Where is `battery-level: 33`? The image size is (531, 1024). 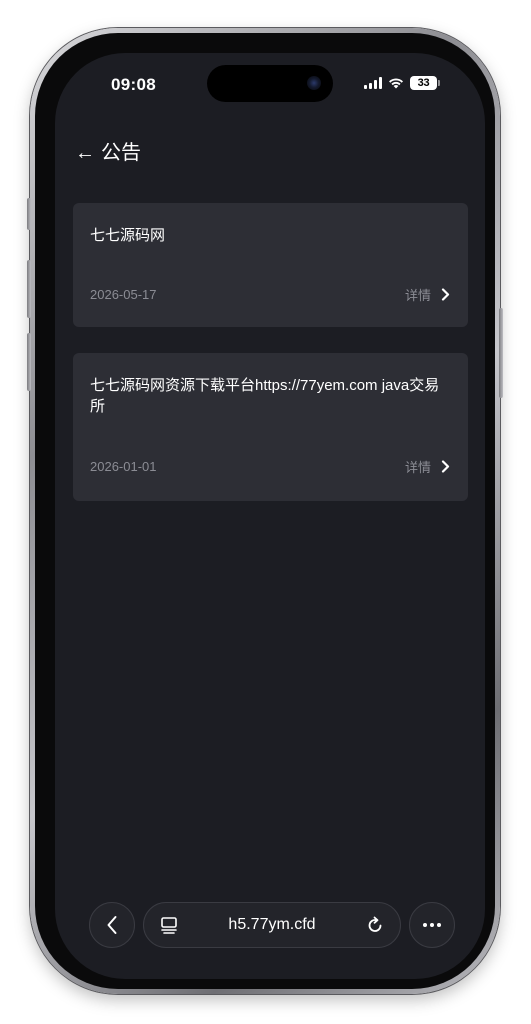
battery-level: 33 is located at coordinates (423, 83).